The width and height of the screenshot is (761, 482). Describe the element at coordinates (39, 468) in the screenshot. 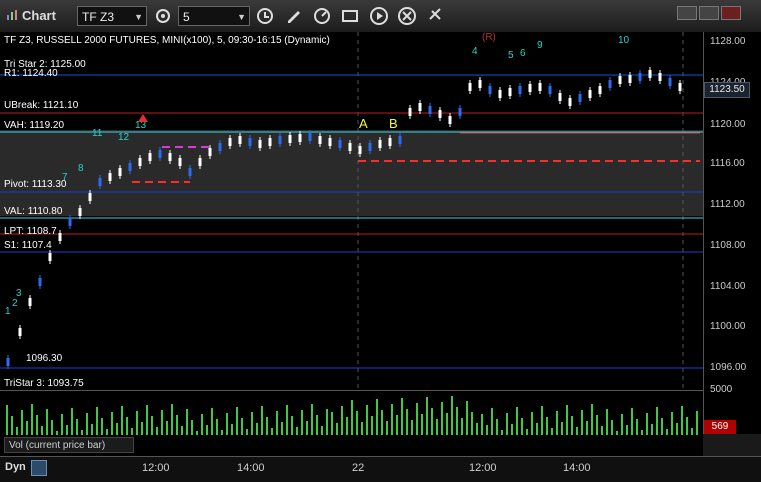

I see `dynamic-mode-icon` at that location.